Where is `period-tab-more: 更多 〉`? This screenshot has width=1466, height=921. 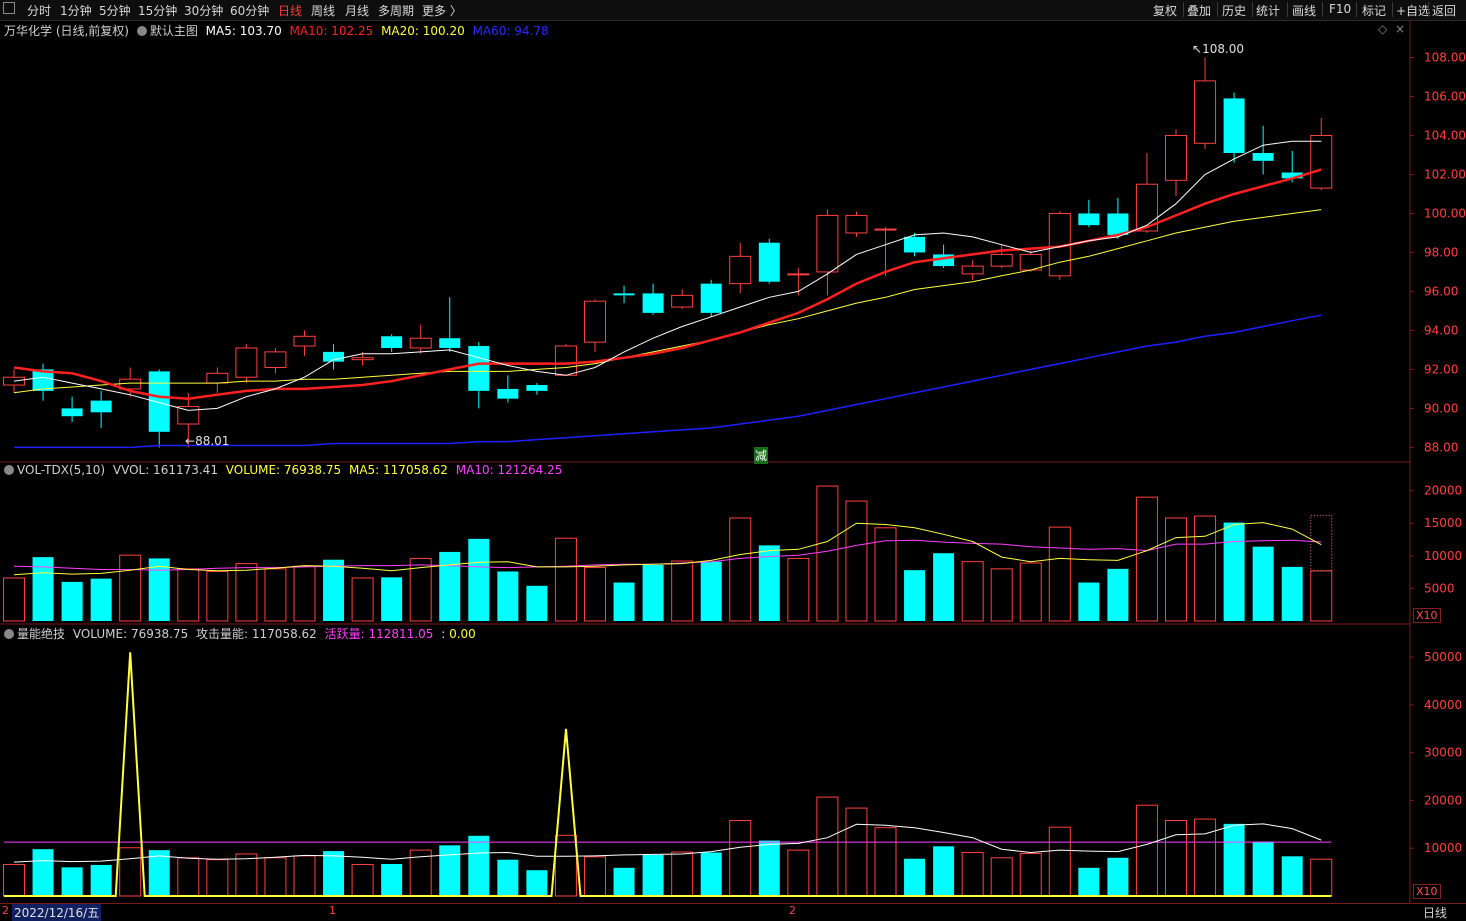
period-tab-more: 更多 〉 is located at coordinates (442, 10).